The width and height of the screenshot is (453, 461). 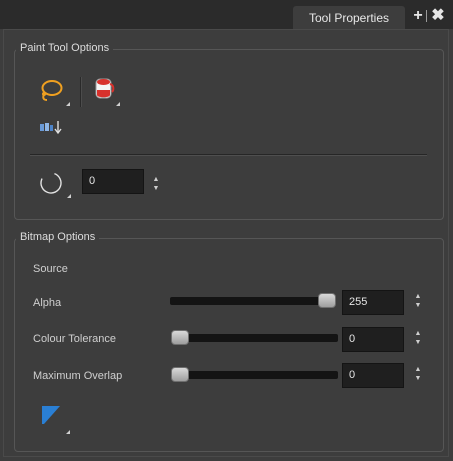 I want to click on brush-size-stepper: ▲ ▼, so click(x=156, y=185).